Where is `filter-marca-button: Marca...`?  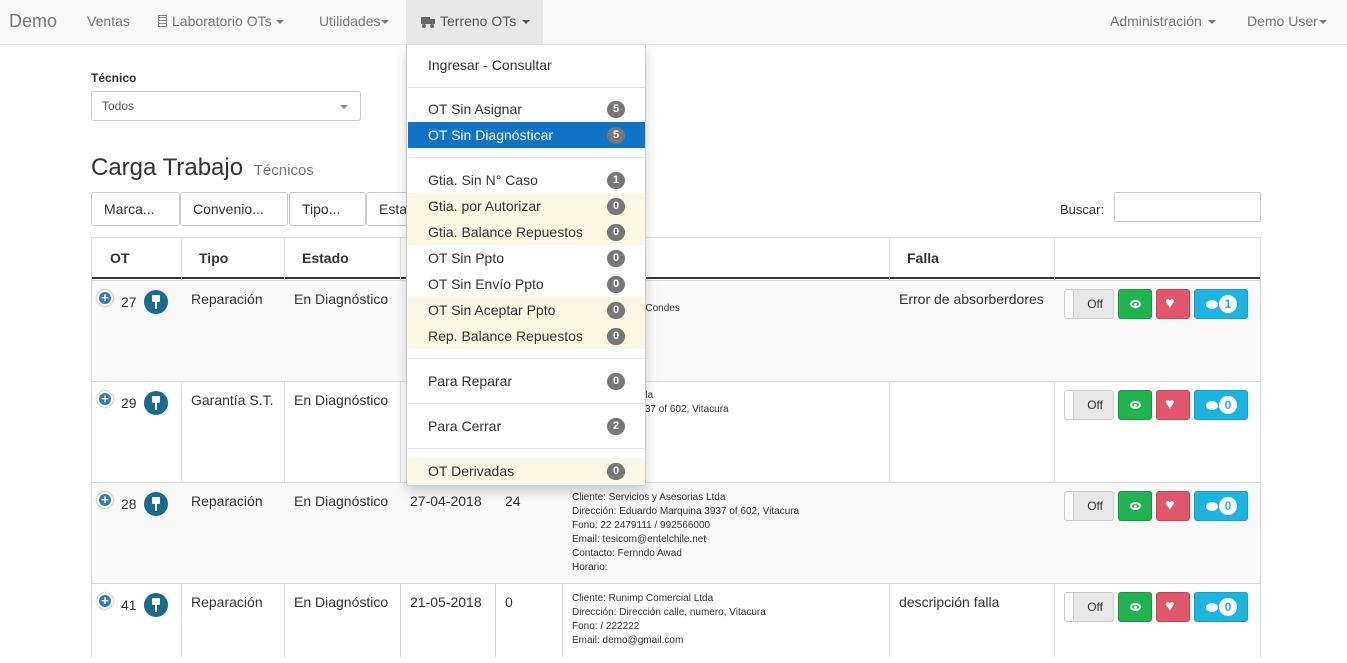 filter-marca-button: Marca... is located at coordinates (135, 209).